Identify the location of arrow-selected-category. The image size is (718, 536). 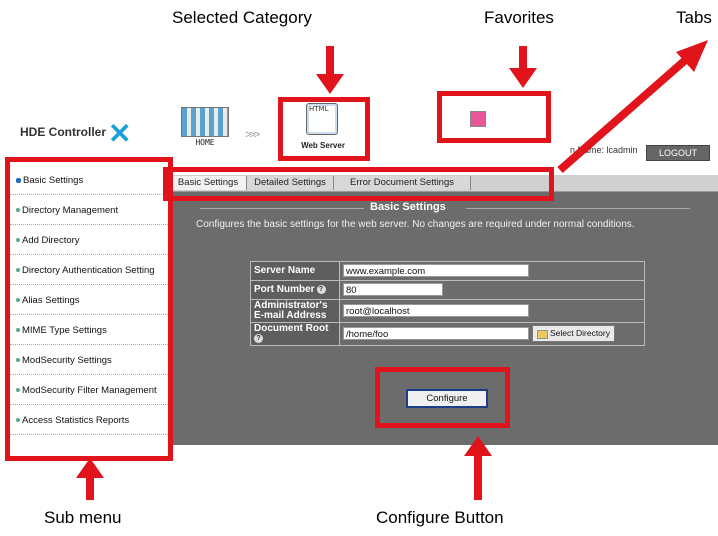
(330, 61).